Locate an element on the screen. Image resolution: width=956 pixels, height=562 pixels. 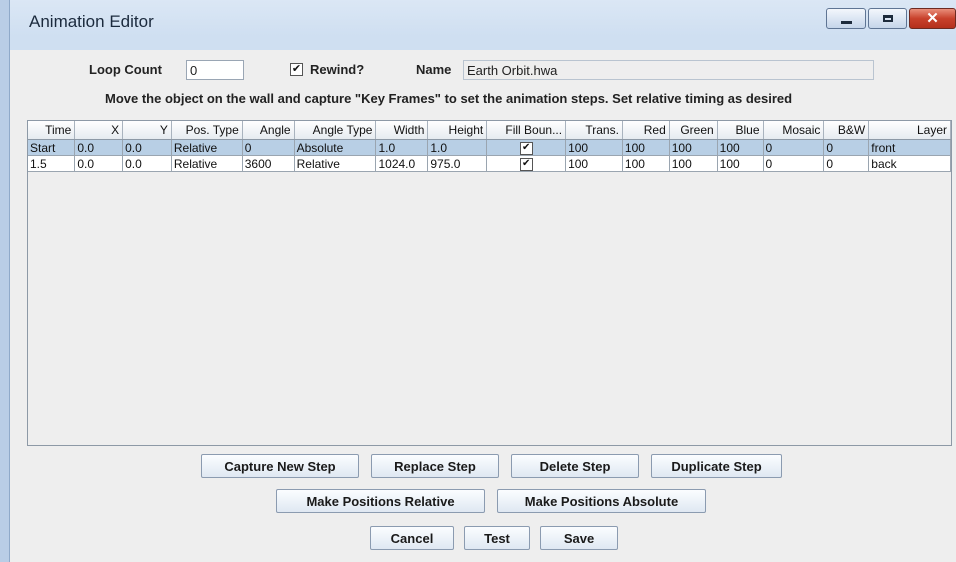
column-header-blue: Blue is located at coordinates (740, 130).